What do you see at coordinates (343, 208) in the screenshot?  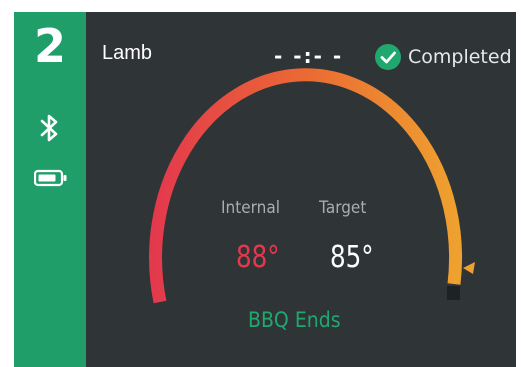 I see `target-label: Target` at bounding box center [343, 208].